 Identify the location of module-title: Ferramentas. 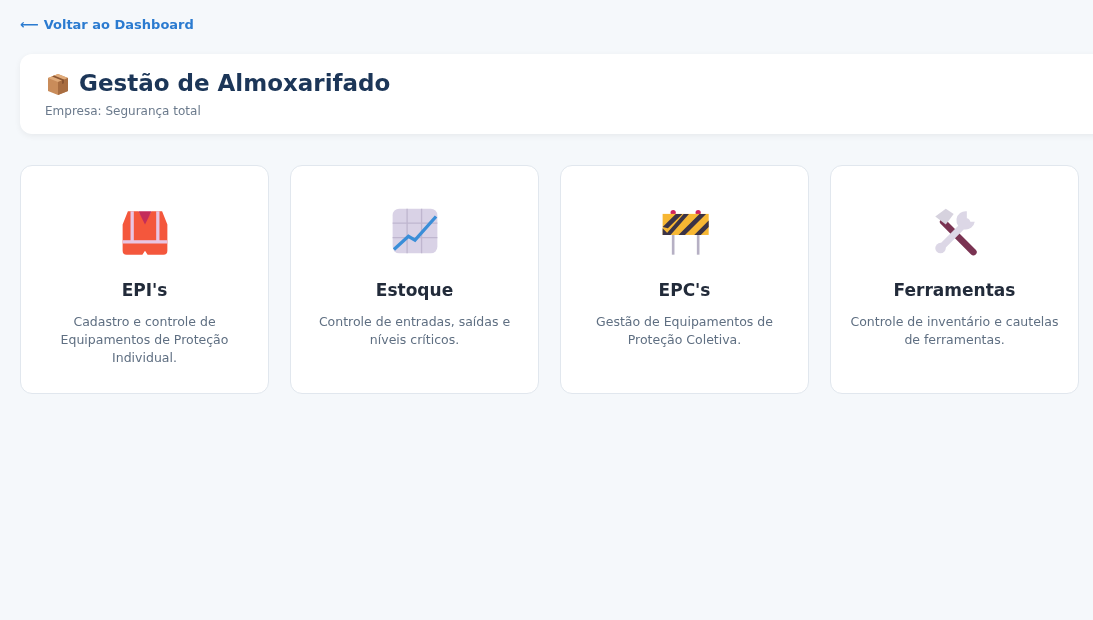
(954, 290).